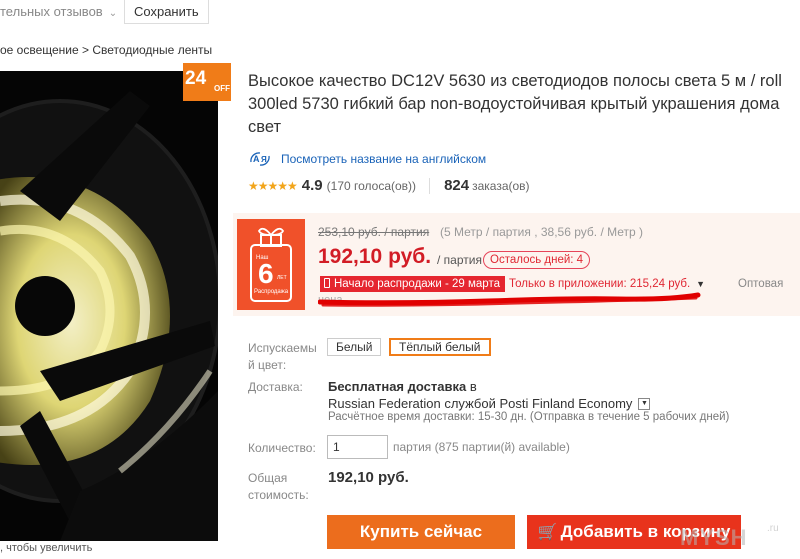  I want to click on watermark-suffix: .ru, so click(773, 528).